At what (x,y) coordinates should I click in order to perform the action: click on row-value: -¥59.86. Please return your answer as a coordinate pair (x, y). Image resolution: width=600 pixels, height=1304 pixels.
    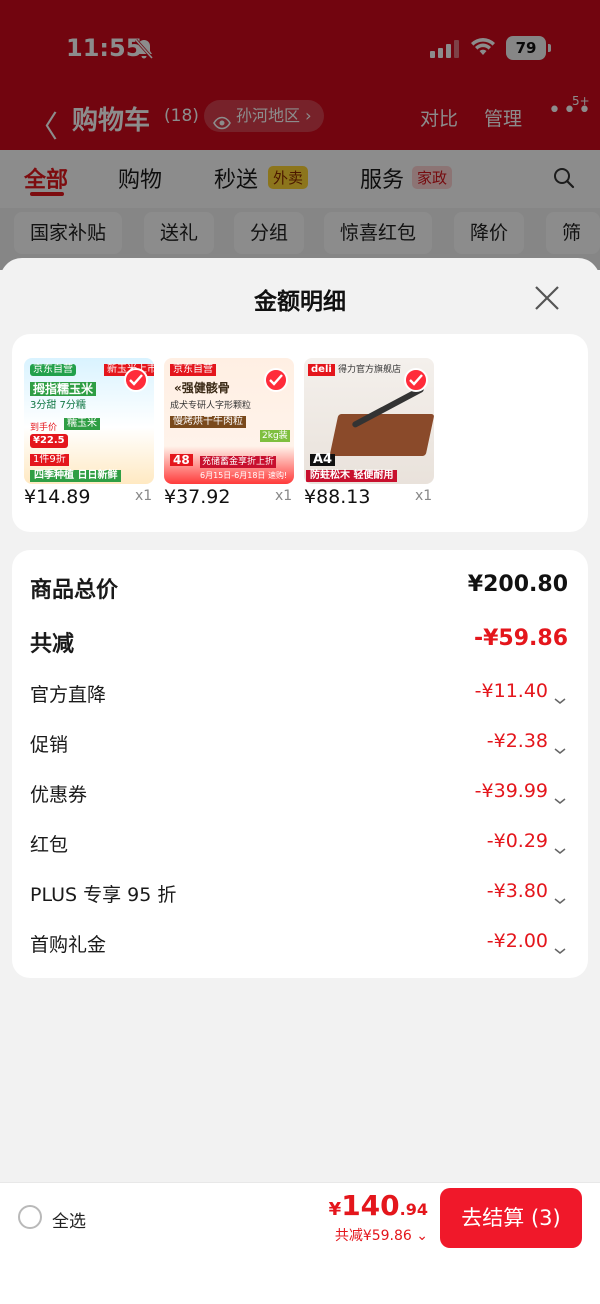
    Looking at the image, I should click on (520, 638).